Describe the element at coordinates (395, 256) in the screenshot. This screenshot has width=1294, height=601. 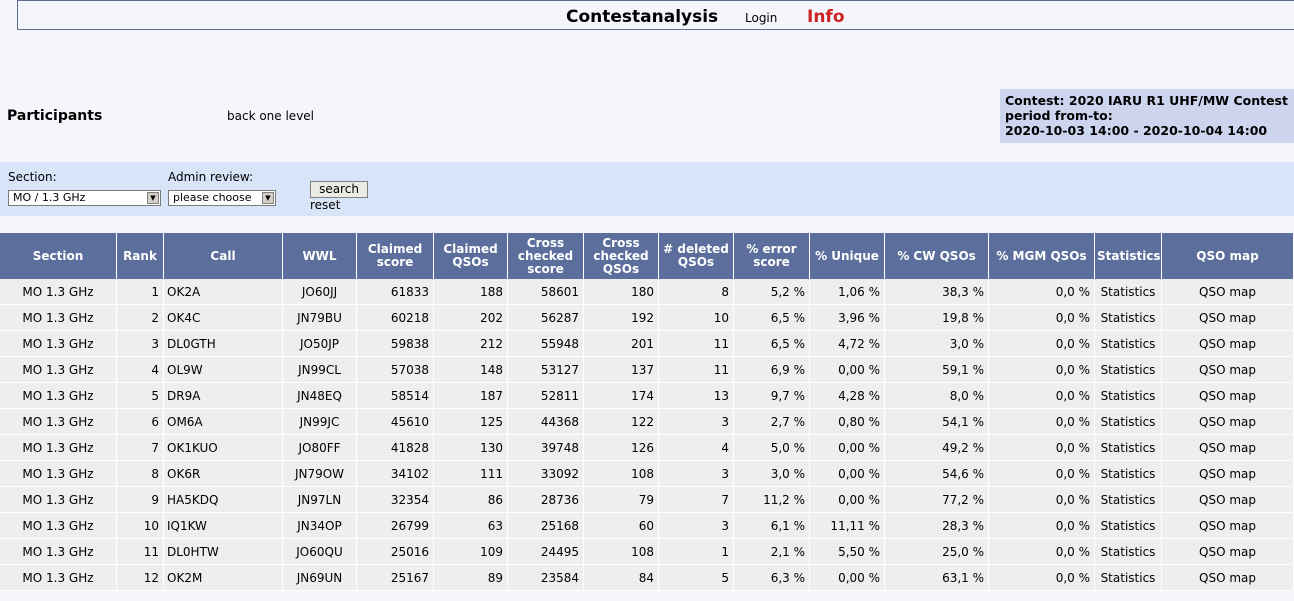
I see `column-header-claimed-score: Claimed score` at that location.